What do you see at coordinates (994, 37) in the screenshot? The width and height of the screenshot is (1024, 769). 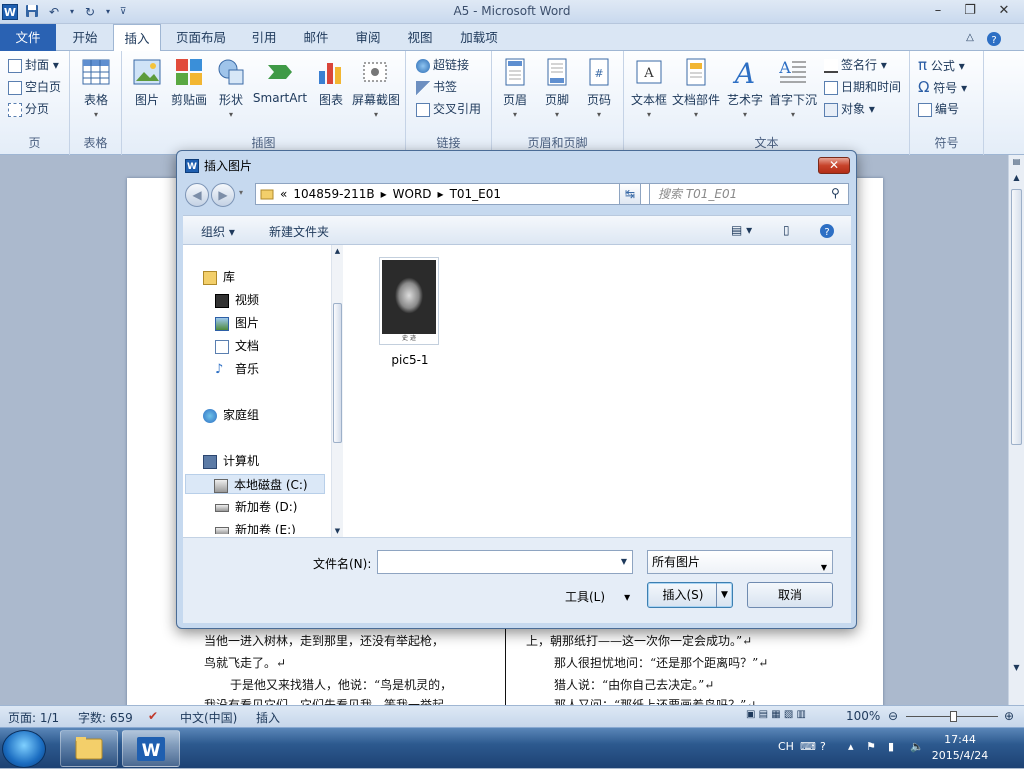 I see `help-icon: ?` at bounding box center [994, 37].